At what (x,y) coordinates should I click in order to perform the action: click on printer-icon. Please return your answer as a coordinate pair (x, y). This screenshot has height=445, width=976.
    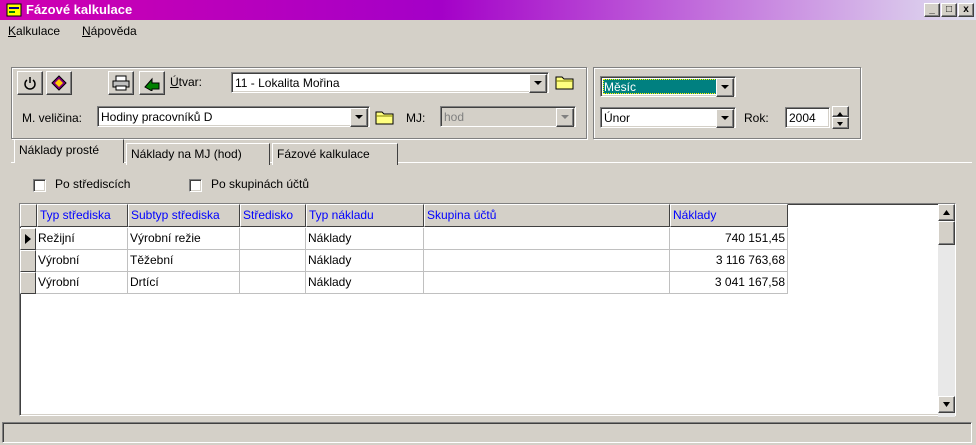
    Looking at the image, I should click on (121, 83).